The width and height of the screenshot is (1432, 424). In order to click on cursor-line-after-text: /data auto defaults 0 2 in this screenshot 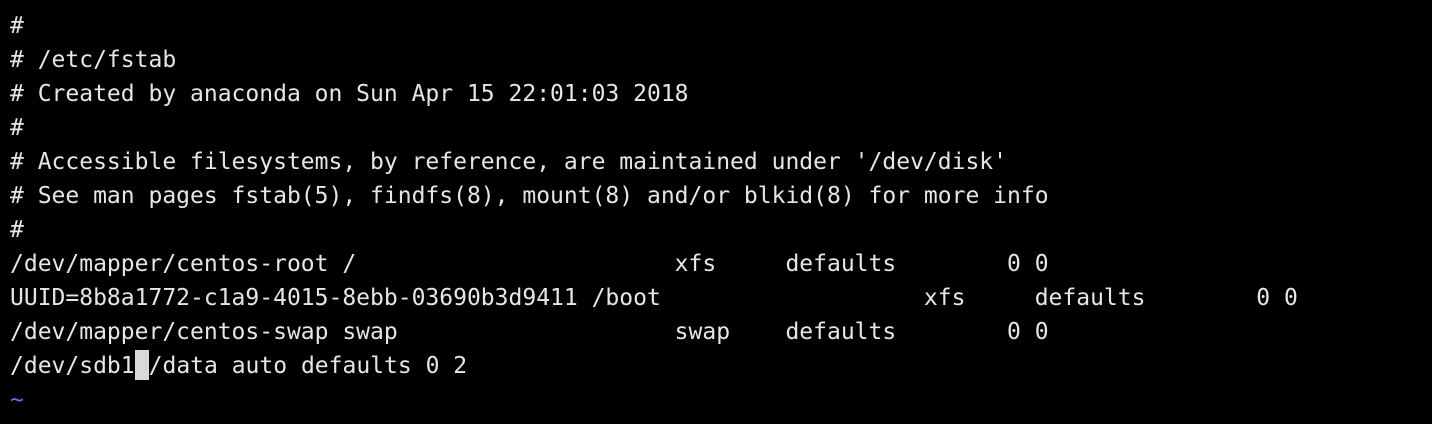, I will do `click(308, 366)`.